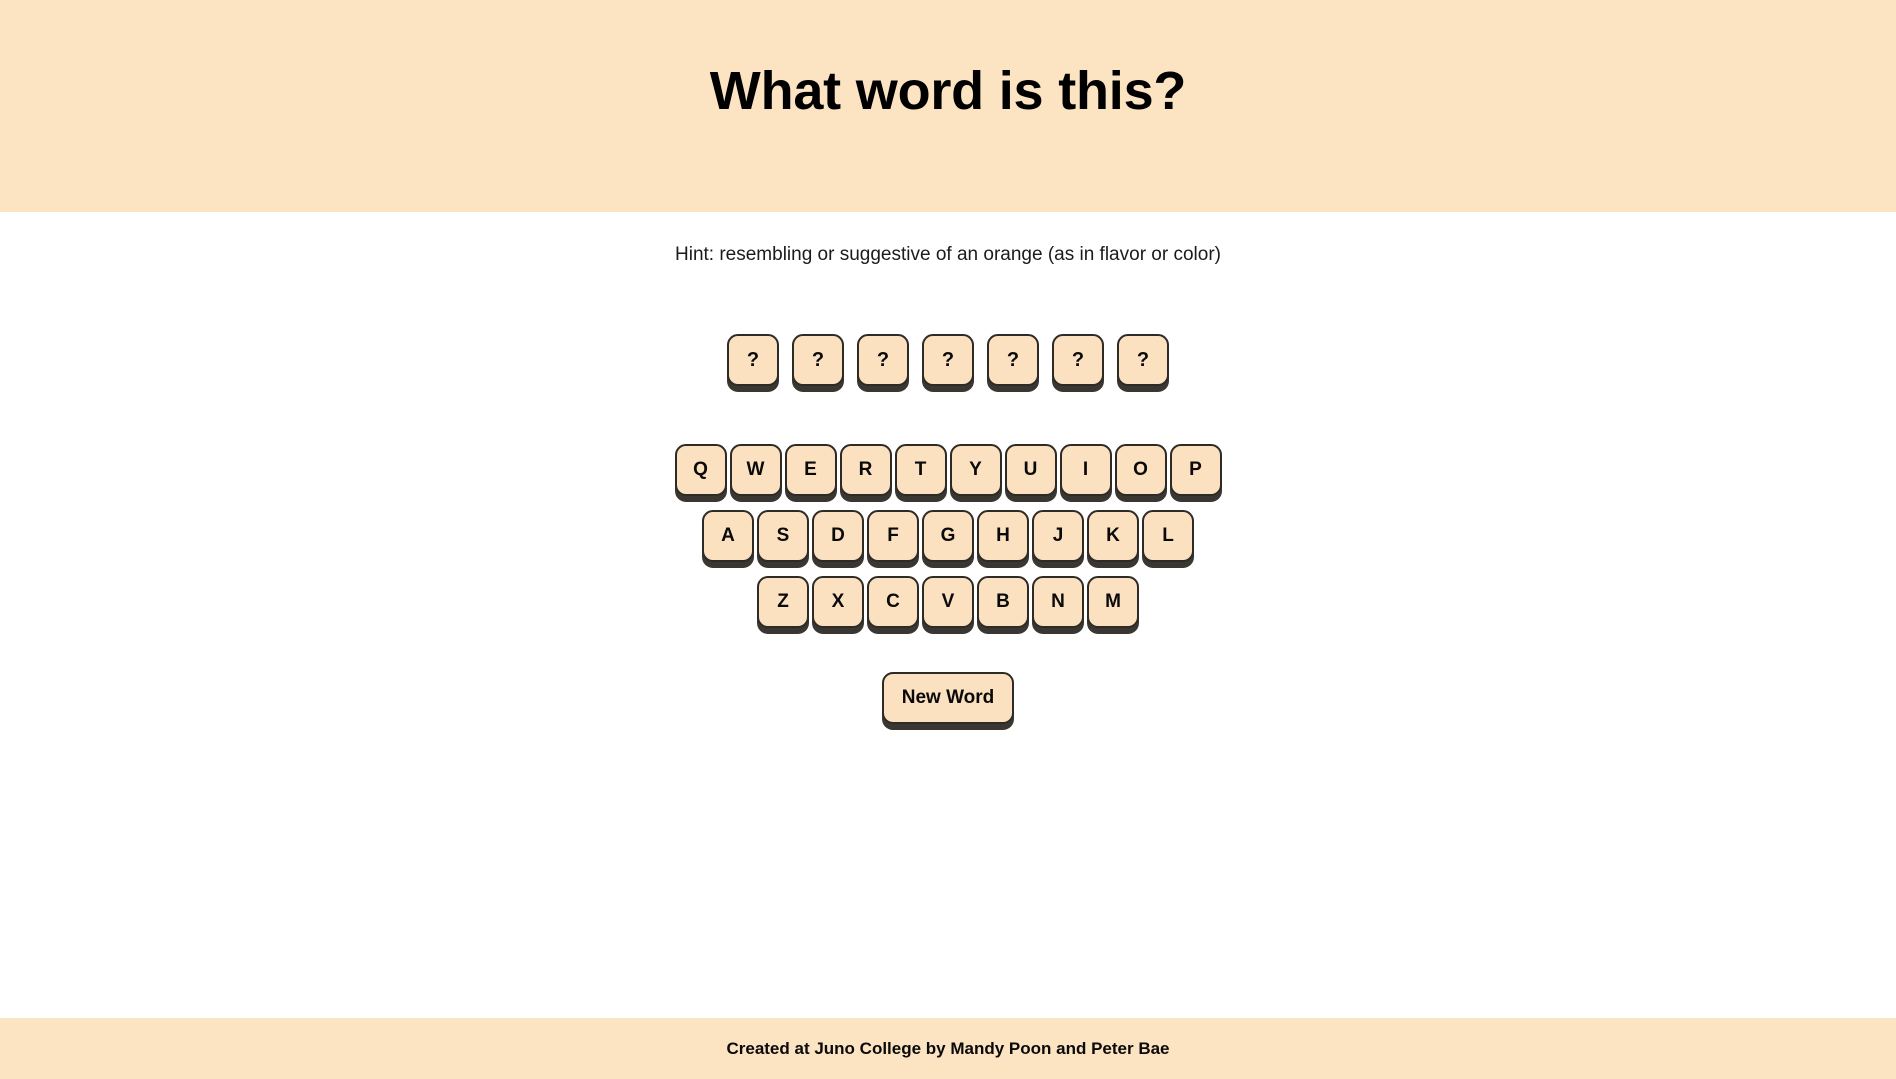 The height and width of the screenshot is (1079, 1896). I want to click on key-x: X, so click(838, 601).